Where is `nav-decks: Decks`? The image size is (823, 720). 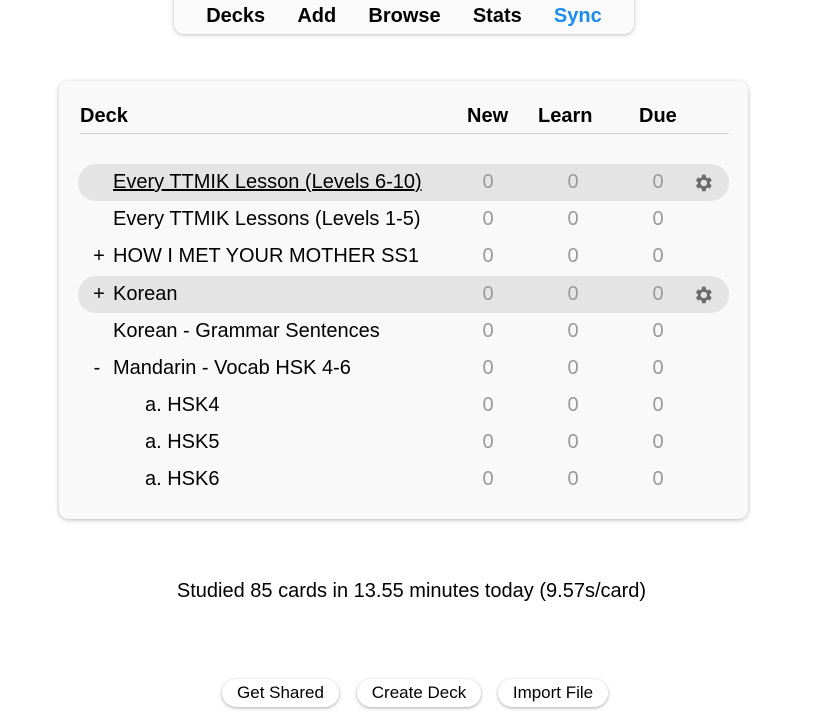 nav-decks: Decks is located at coordinates (235, 16).